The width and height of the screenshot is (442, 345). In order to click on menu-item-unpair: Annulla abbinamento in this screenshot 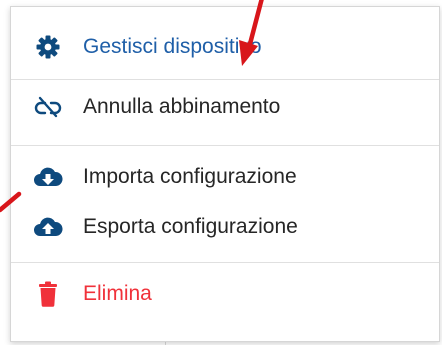, I will do `click(225, 107)`.